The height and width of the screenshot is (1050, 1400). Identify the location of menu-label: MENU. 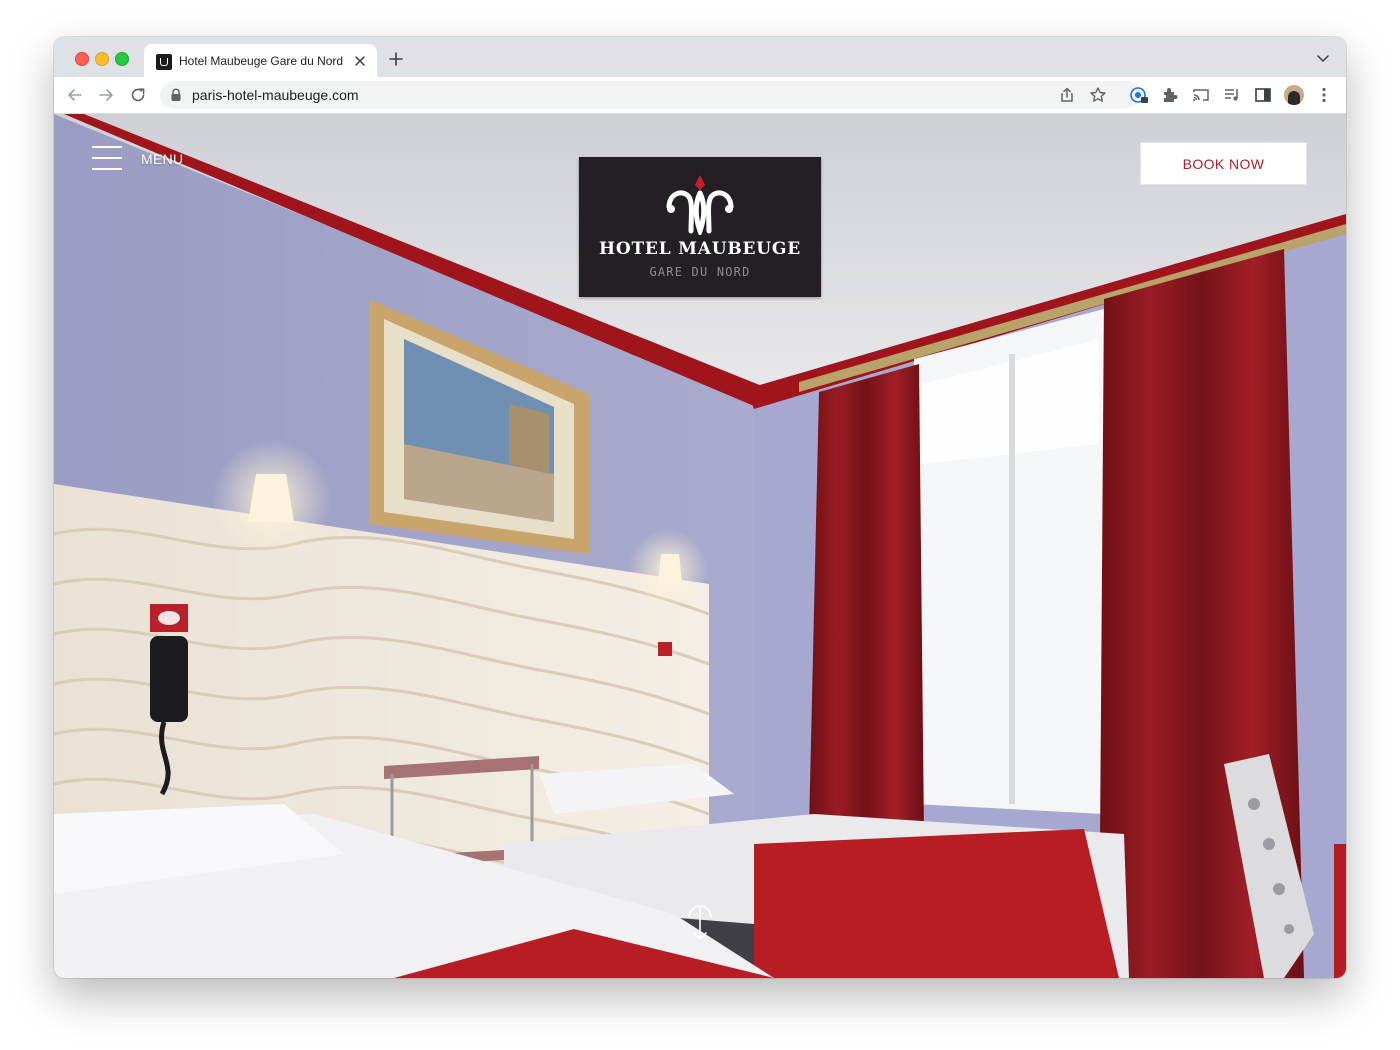
(162, 159).